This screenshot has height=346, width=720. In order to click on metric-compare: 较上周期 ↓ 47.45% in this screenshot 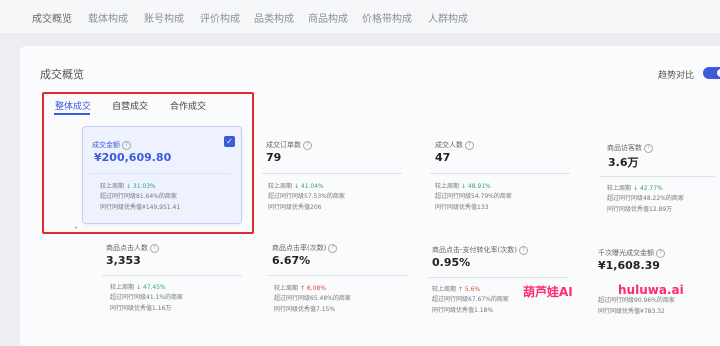, I will do `click(138, 287)`.